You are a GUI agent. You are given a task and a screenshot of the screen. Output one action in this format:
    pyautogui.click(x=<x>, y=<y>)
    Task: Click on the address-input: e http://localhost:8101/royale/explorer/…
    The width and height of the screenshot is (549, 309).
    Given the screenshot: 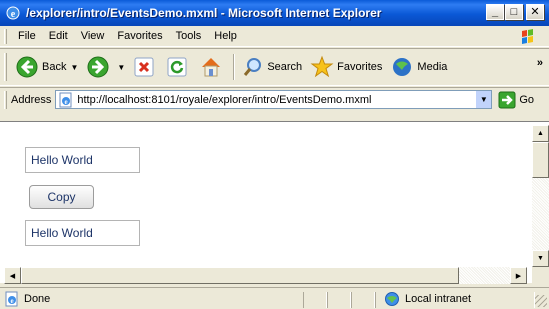 What is the action you would take?
    pyautogui.click(x=274, y=99)
    